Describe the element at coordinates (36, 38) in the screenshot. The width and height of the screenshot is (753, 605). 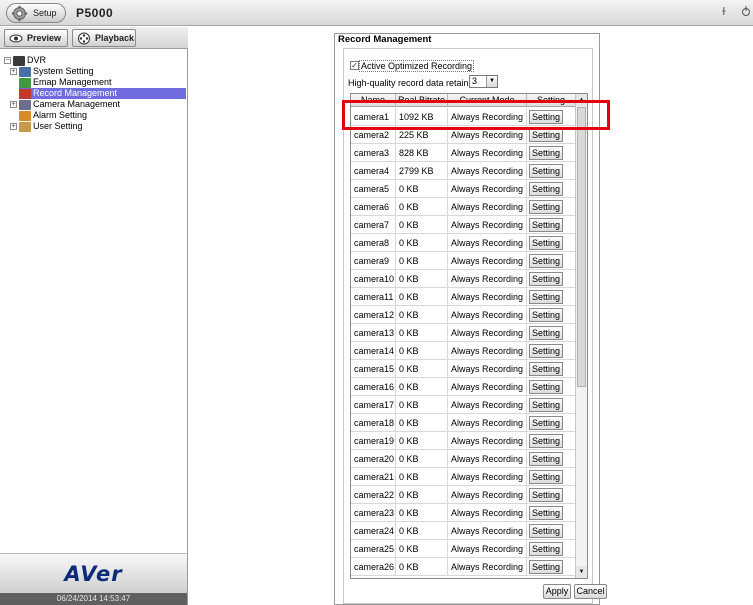
I see `preview-button: Preview` at that location.